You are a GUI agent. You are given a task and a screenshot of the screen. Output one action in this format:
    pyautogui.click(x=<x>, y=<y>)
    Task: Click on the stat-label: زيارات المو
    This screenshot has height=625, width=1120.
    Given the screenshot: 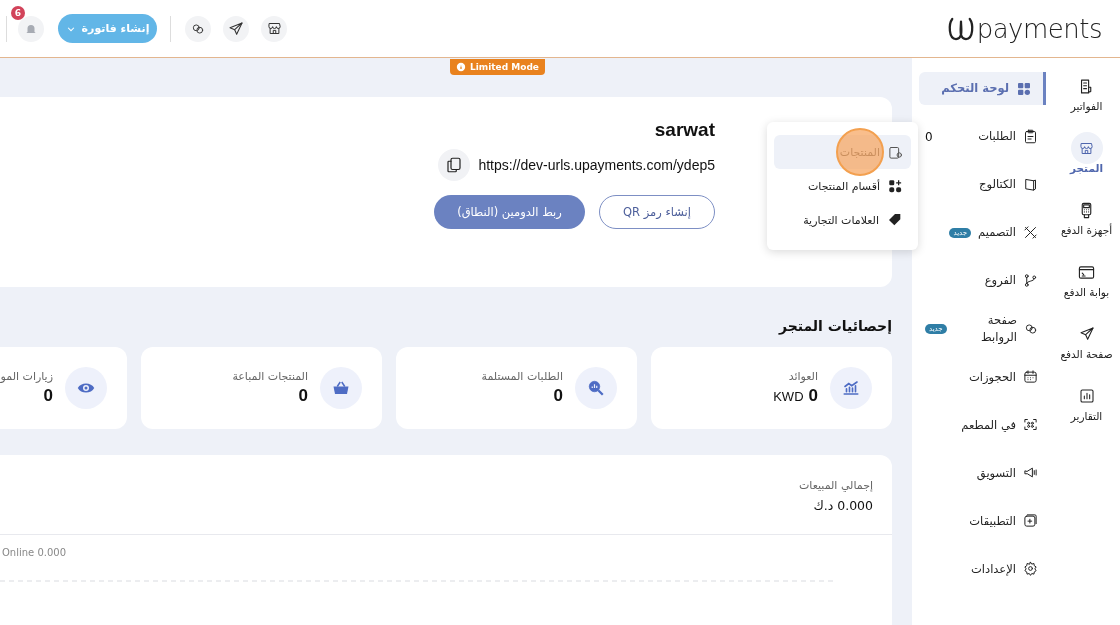 What is the action you would take?
    pyautogui.click(x=26, y=376)
    